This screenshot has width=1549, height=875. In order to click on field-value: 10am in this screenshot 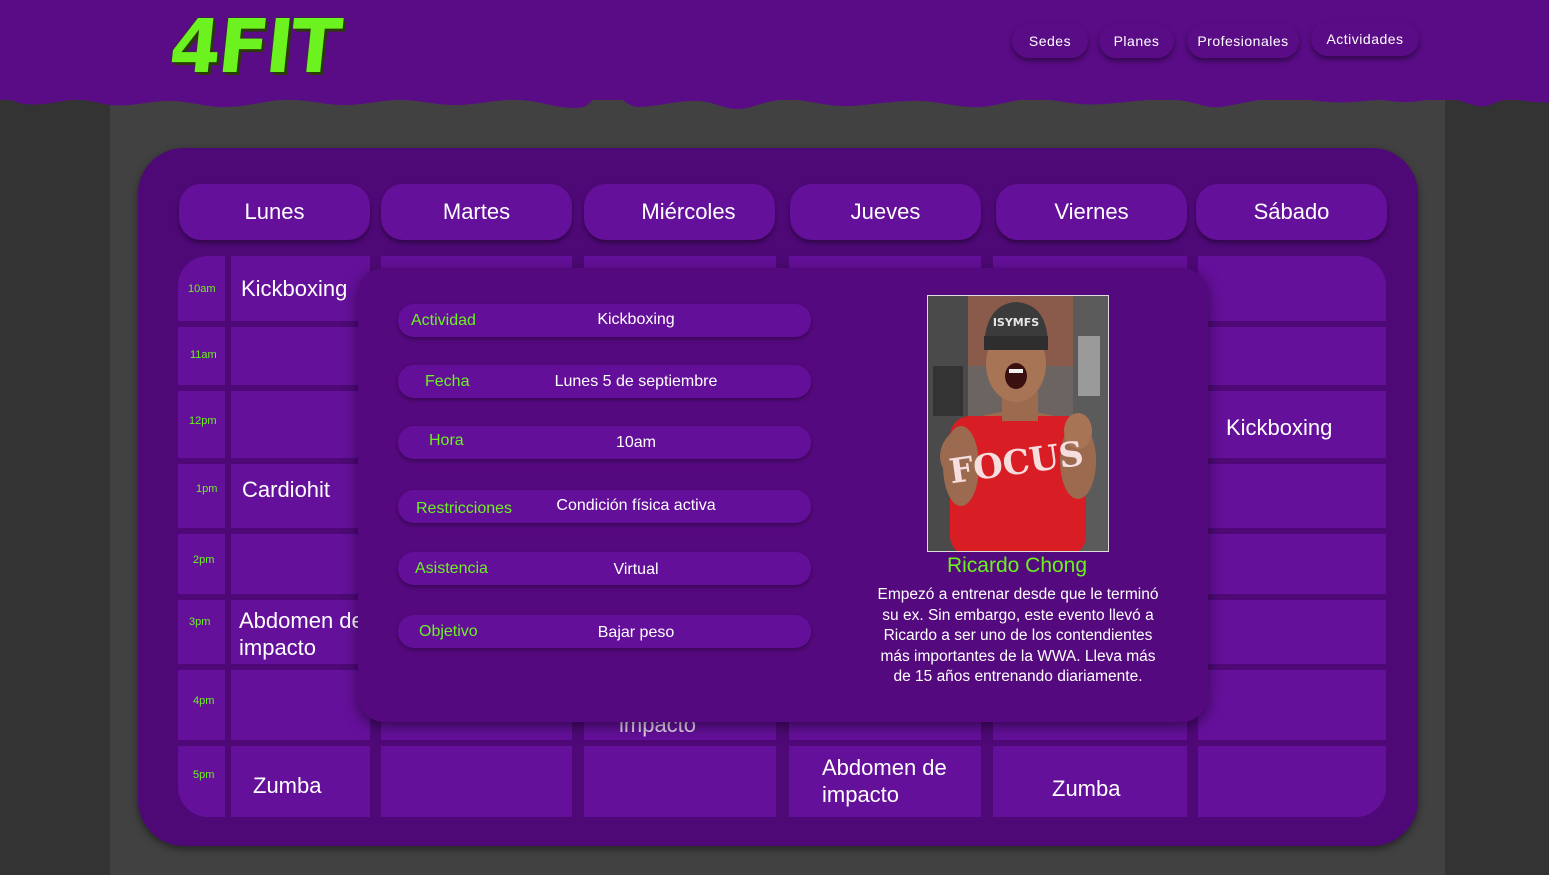, I will do `click(636, 442)`.